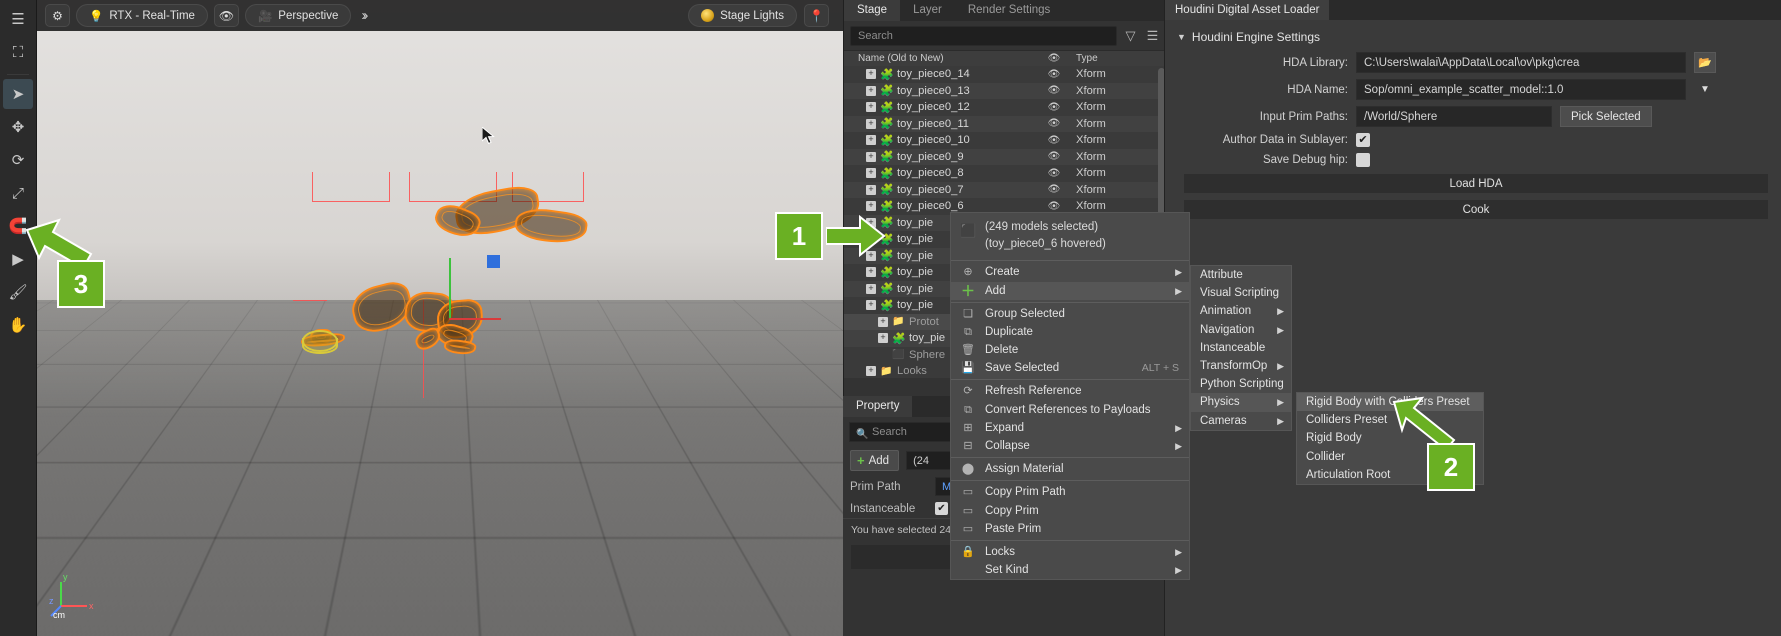 Image resolution: width=1781 pixels, height=636 pixels. I want to click on input-prim-paths-input: /World/Sphere, so click(1454, 116).